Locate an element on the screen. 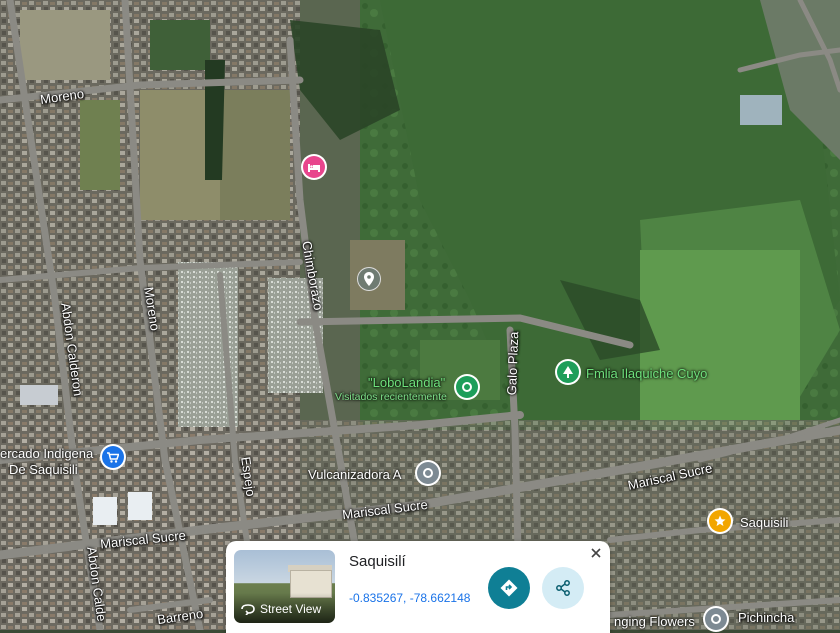 The height and width of the screenshot is (633, 840). close-button is located at coordinates (596, 554).